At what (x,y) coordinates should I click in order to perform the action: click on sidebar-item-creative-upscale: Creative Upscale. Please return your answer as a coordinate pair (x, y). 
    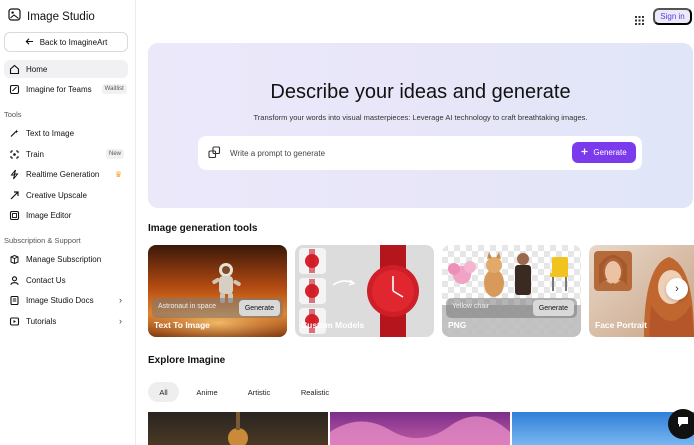
    Looking at the image, I should click on (66, 195).